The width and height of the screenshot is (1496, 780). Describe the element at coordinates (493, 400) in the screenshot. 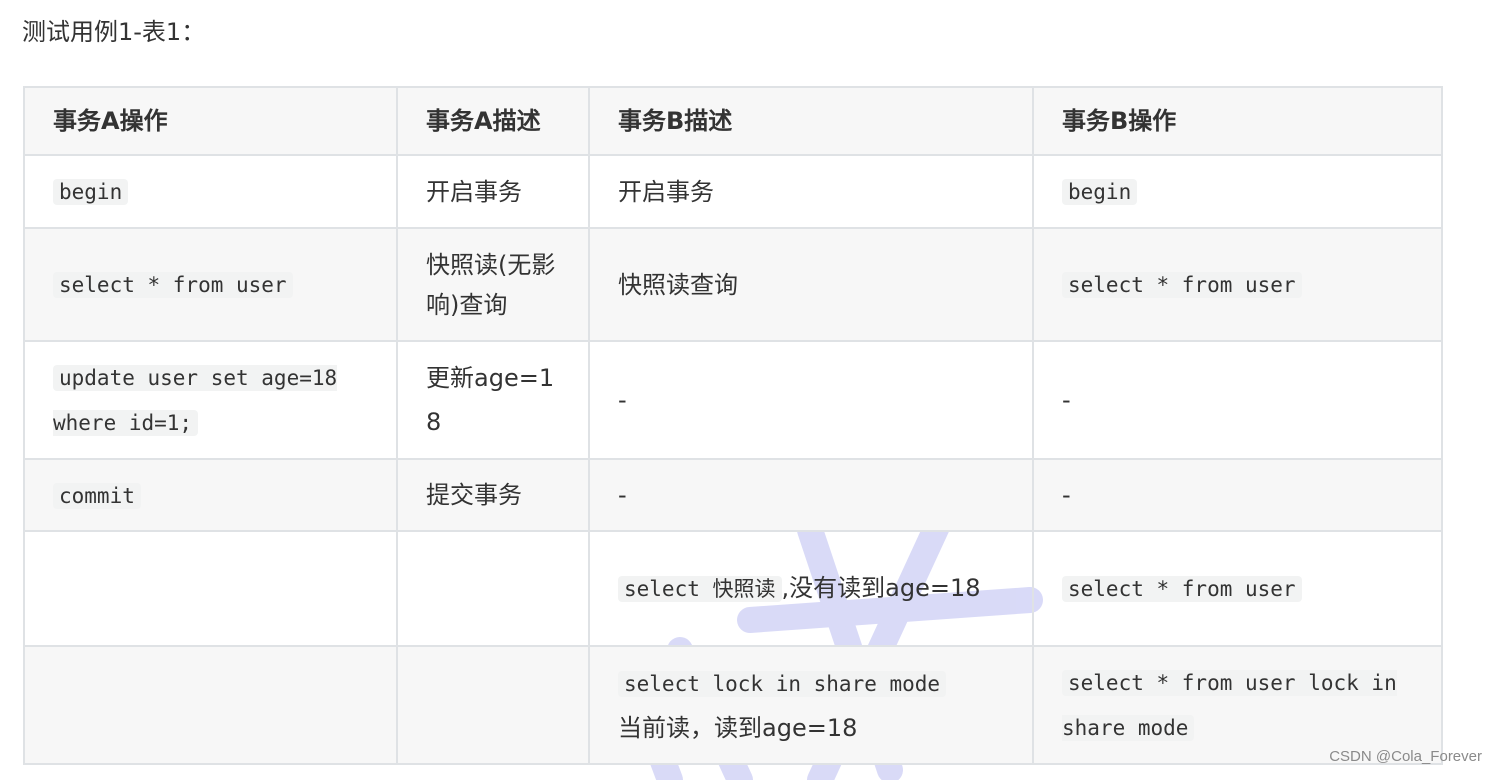

I see `cell-a-desc: 更新age=18` at that location.